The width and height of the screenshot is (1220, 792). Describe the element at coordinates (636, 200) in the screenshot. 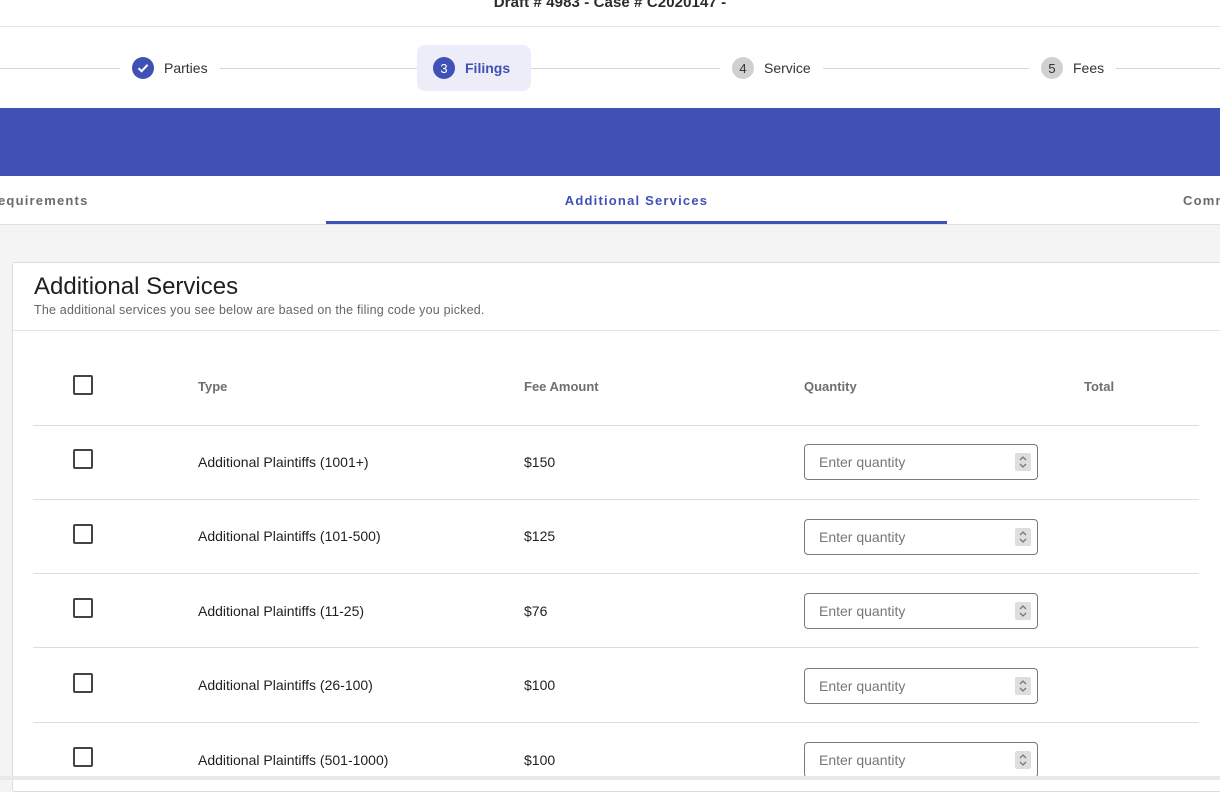

I see `tab-additional-services: Additional Services` at that location.